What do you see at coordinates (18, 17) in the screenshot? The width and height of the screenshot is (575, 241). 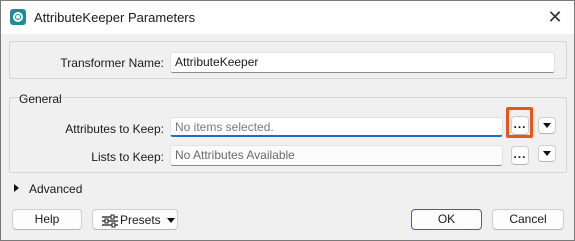 I see `app-icon` at bounding box center [18, 17].